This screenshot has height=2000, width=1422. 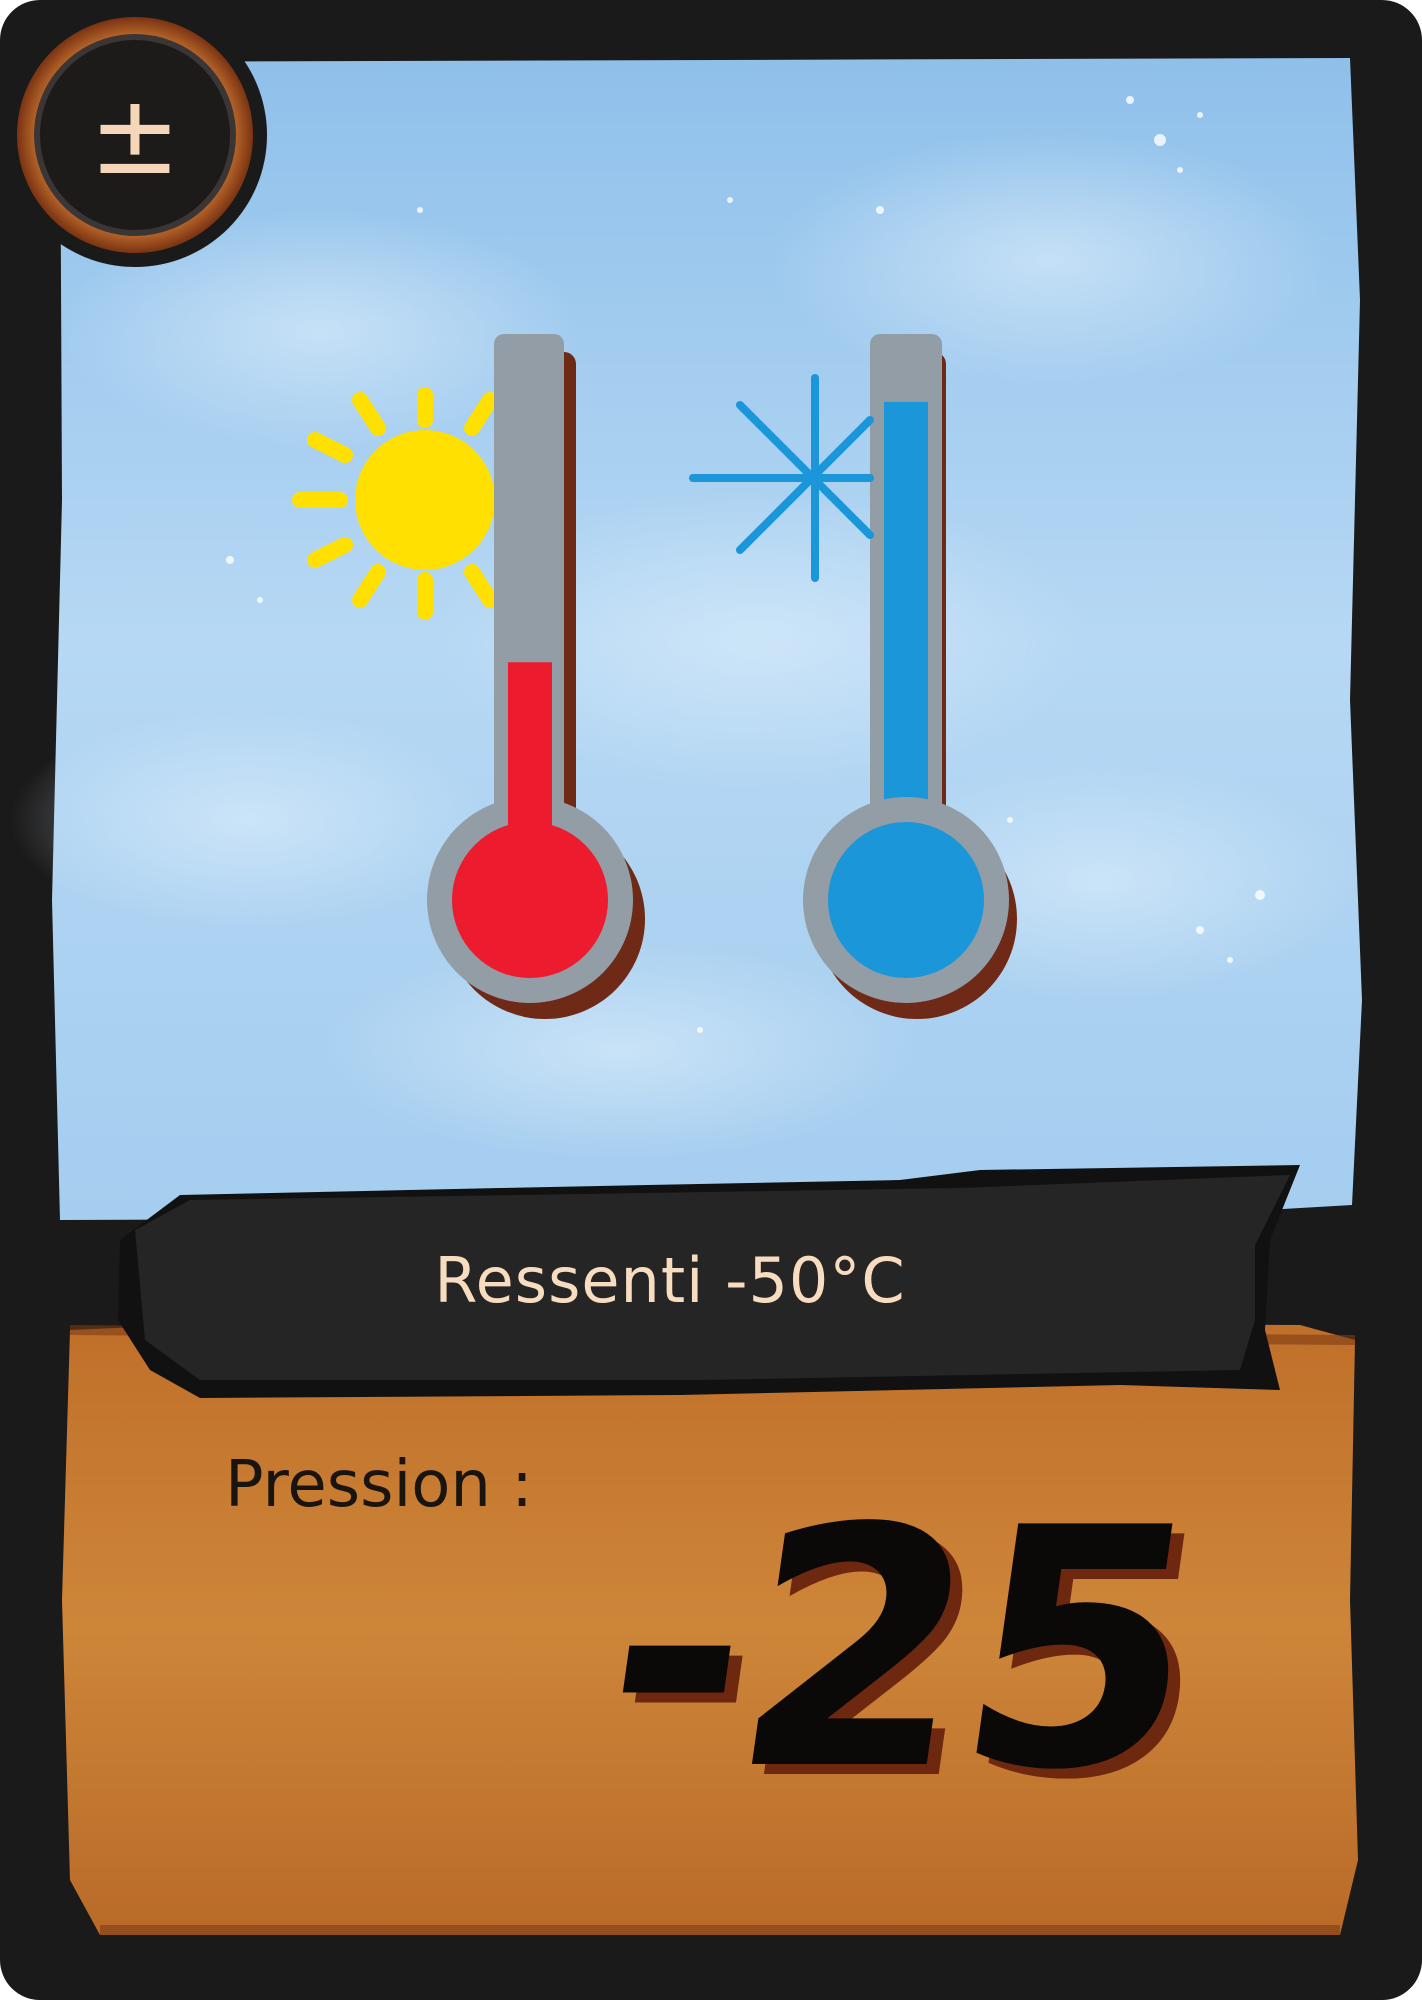 What do you see at coordinates (670, 1280) in the screenshot?
I see `banner-title: Ressenti -50°C` at bounding box center [670, 1280].